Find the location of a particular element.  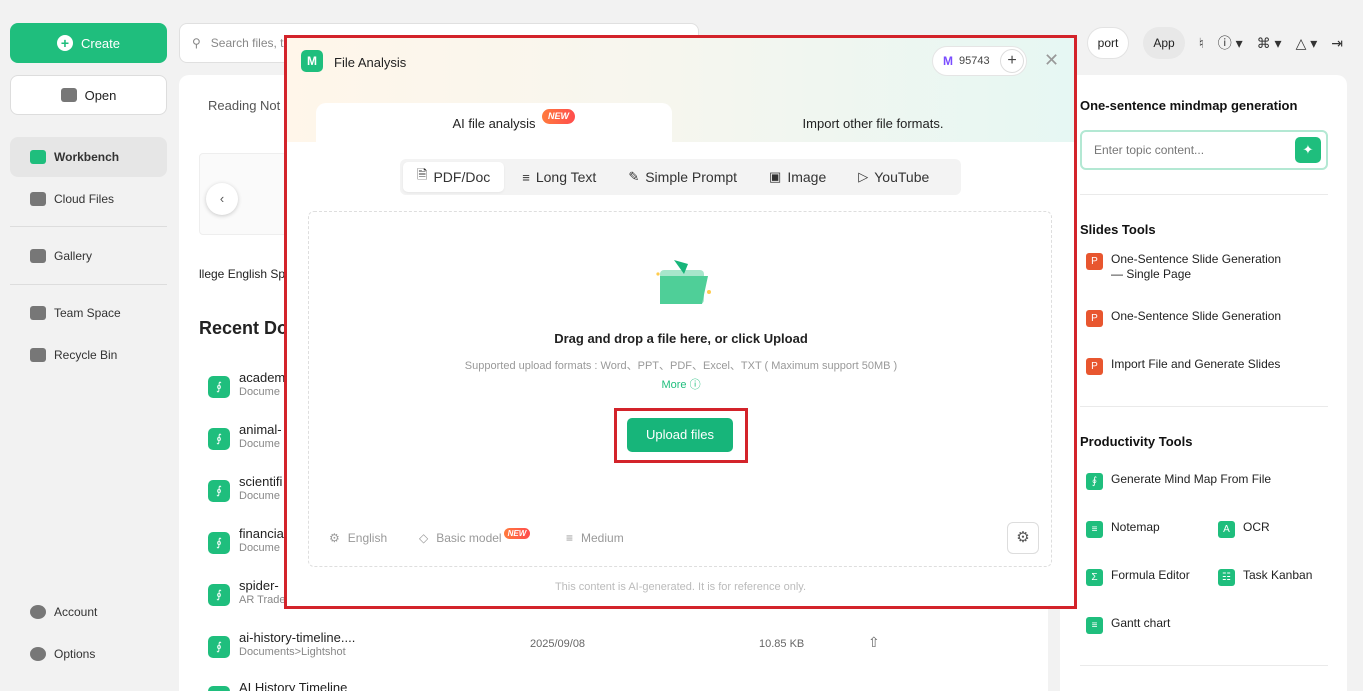

subtab-long-text: ≡ Long Text is located at coordinates (559, 177).